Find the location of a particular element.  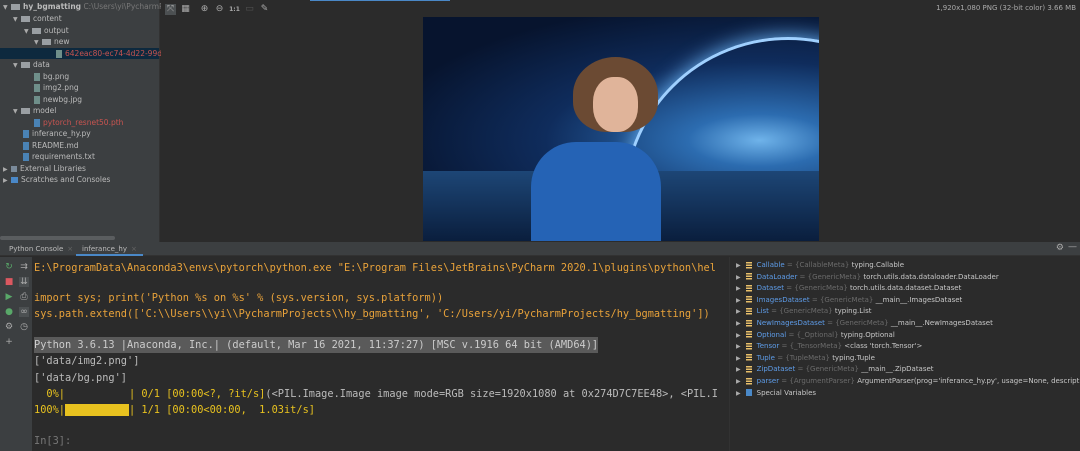

zoom-out-icon: ⊖ is located at coordinates (219, 9).